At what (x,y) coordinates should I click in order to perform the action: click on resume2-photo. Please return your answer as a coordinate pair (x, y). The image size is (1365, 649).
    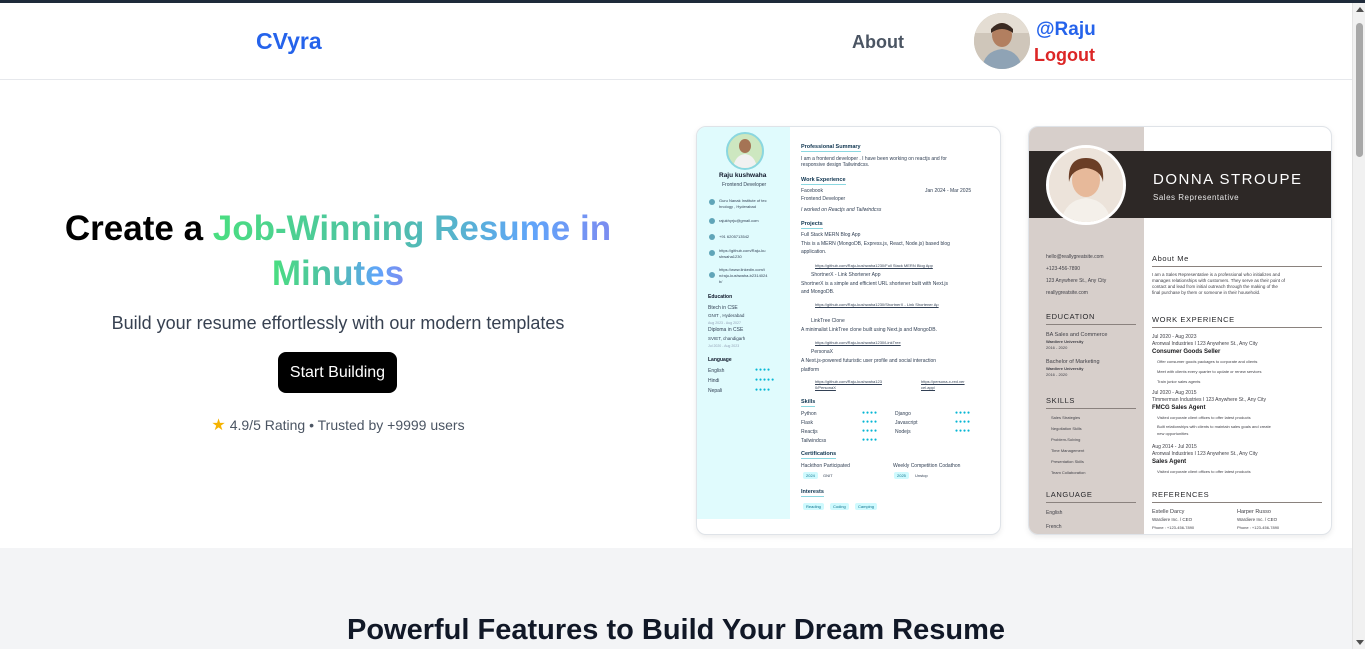
    Looking at the image, I should click on (1086, 185).